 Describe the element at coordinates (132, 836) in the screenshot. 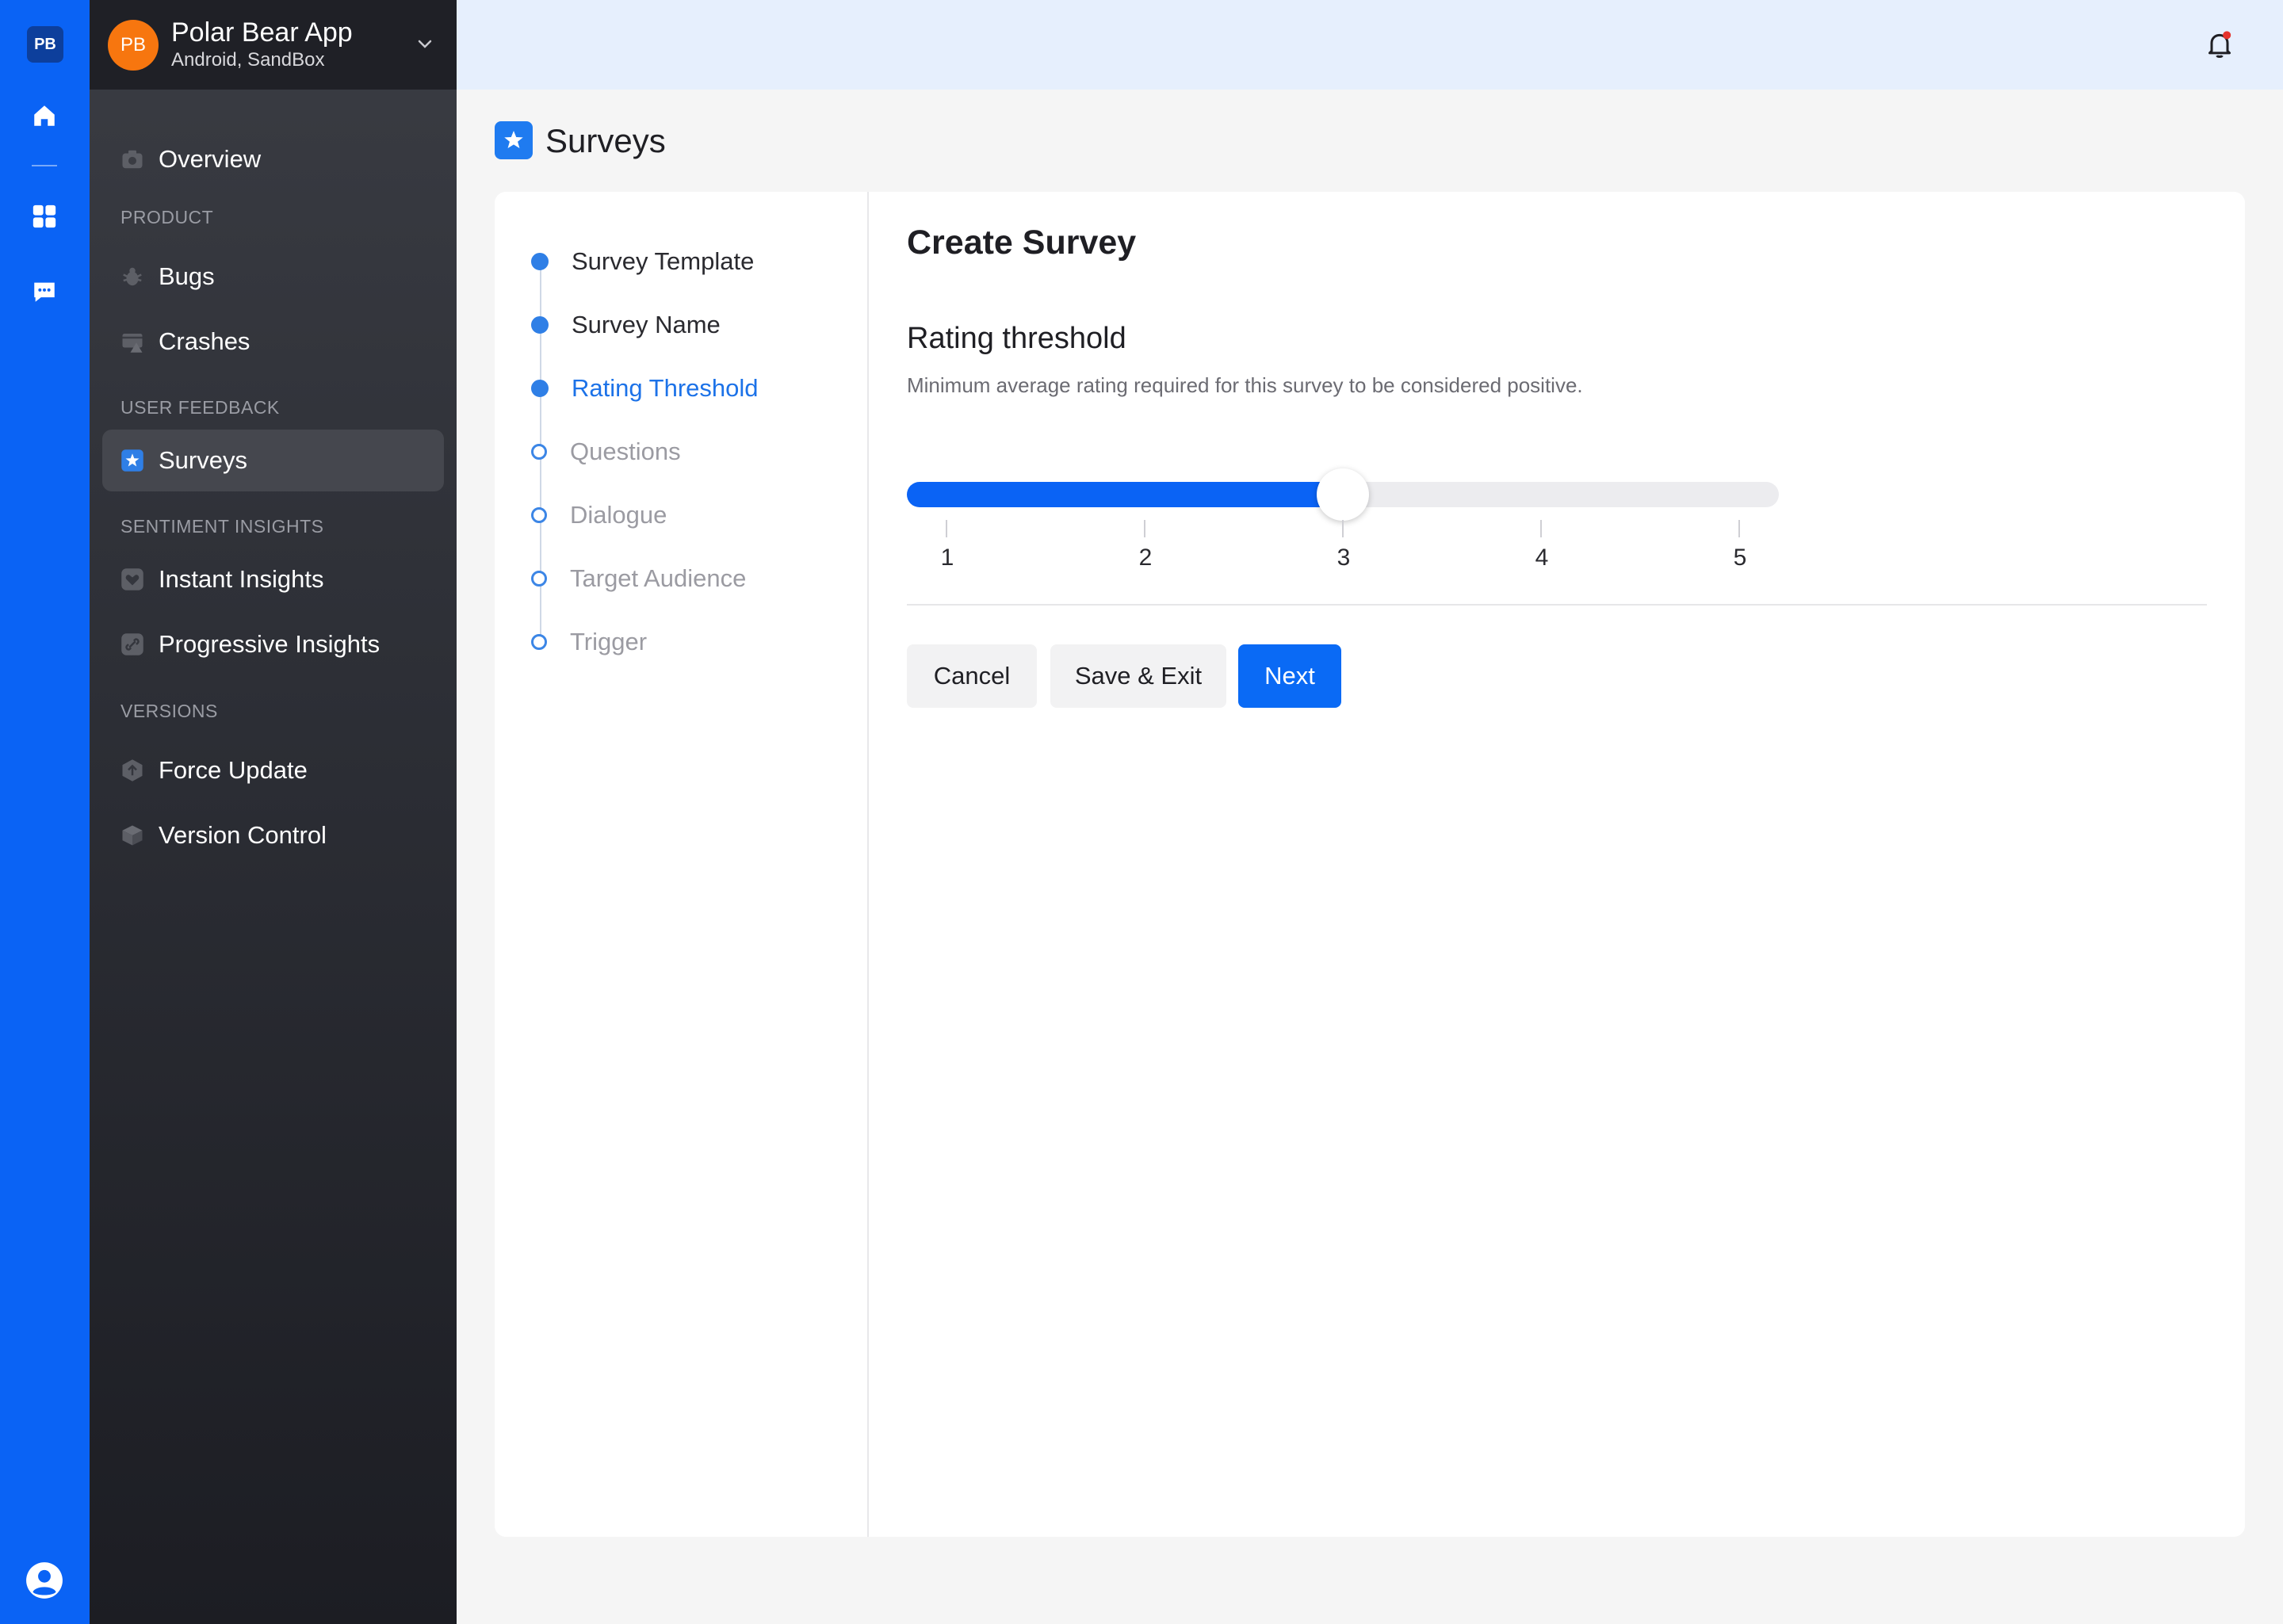

I see `box-icon` at that location.